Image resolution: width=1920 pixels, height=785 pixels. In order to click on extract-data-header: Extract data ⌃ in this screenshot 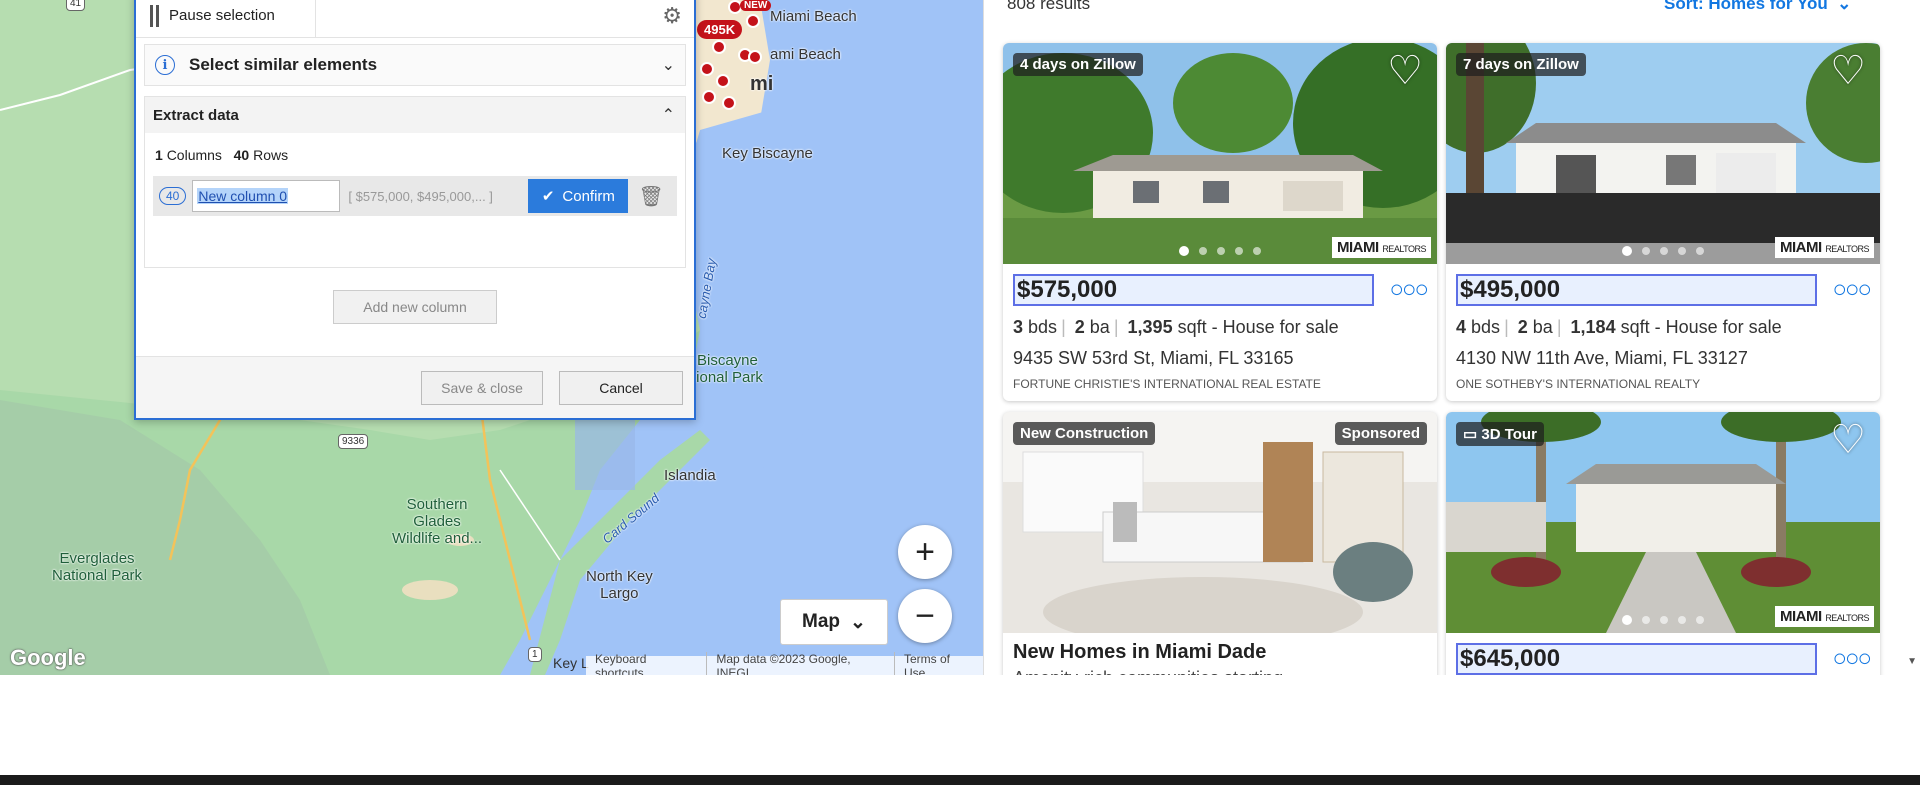, I will do `click(415, 115)`.